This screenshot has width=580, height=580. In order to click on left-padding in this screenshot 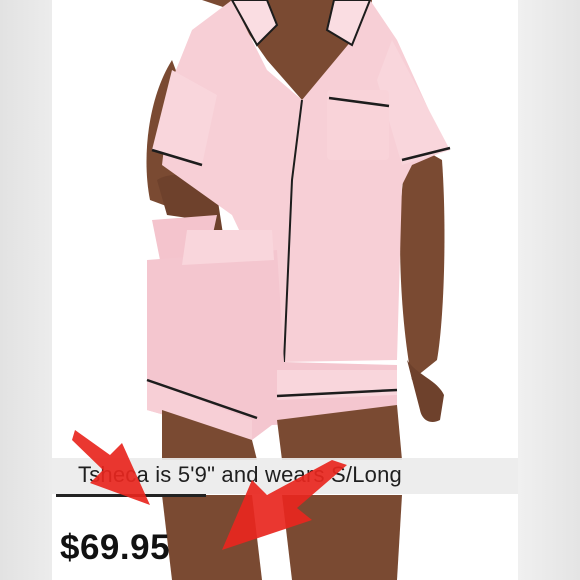, I will do `click(26, 290)`.